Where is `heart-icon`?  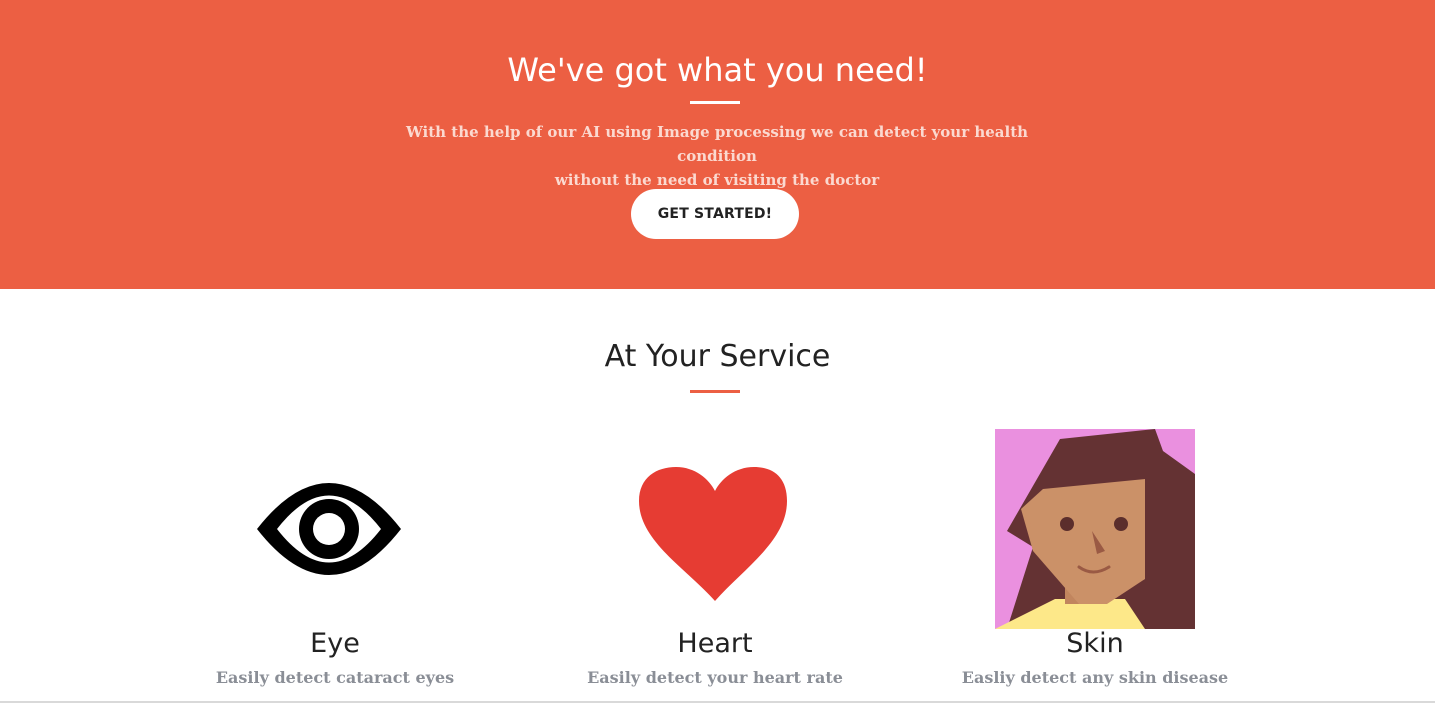 heart-icon is located at coordinates (715, 529).